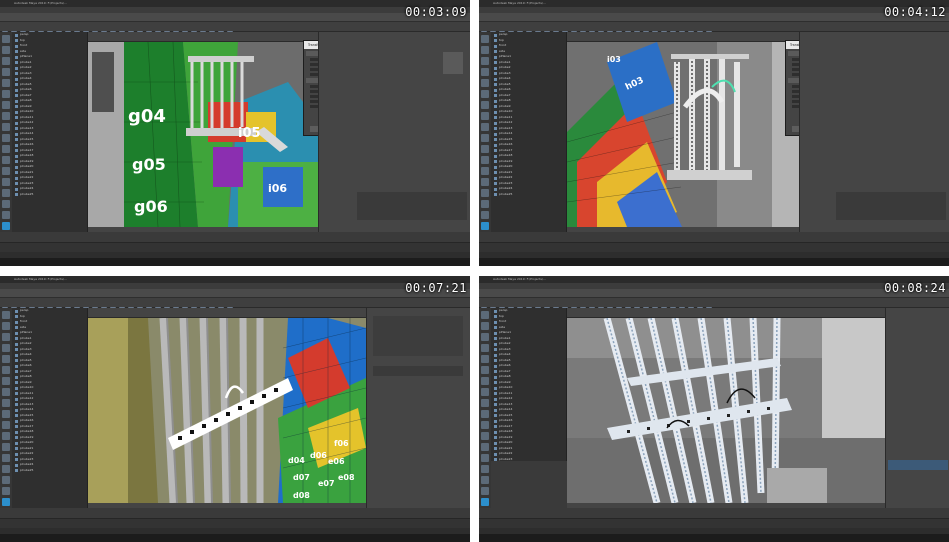 Image resolution: width=949 pixels, height=542 pixels. I want to click on viewport-3d: h03 i03, so click(683, 134).